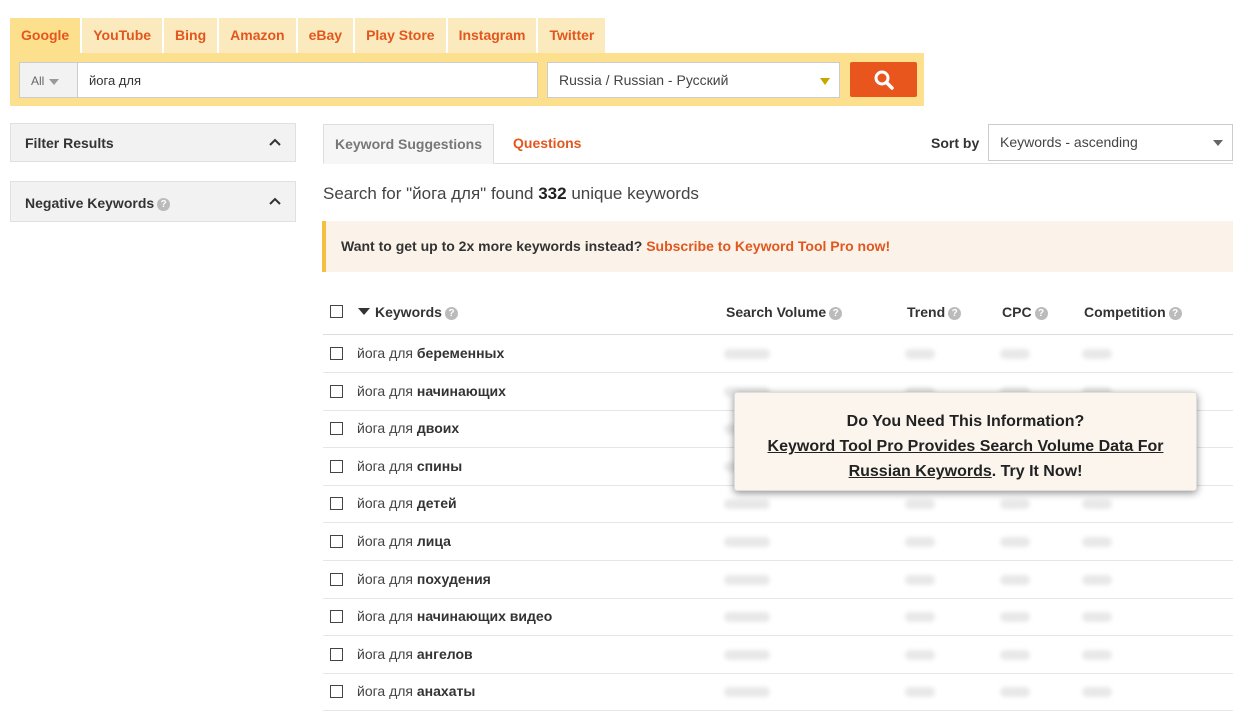 This screenshot has width=1243, height=717. Describe the element at coordinates (433, 541) in the screenshot. I see `keyword-suffix: лица` at that location.